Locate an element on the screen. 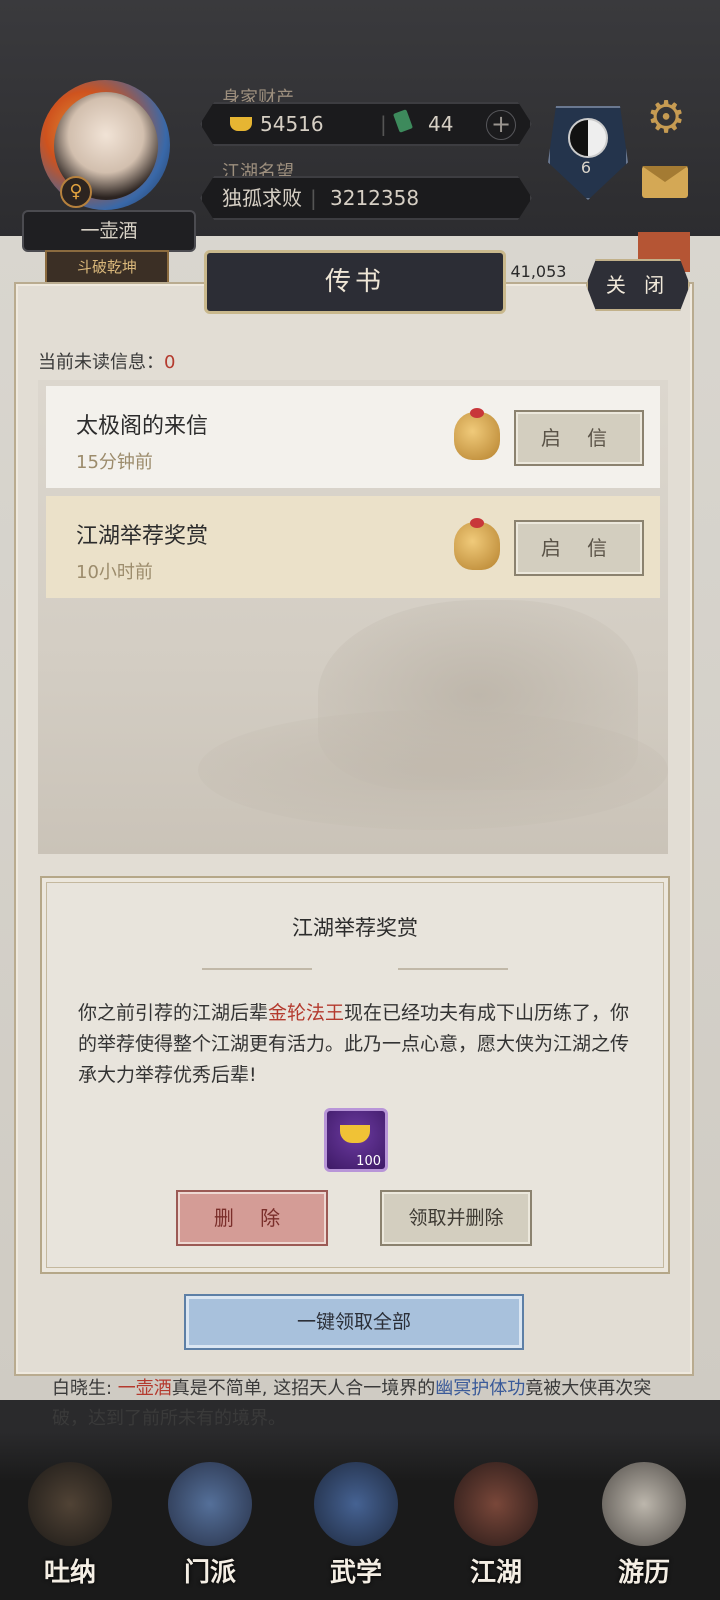 The image size is (720, 1600). taiji-icon is located at coordinates (588, 138).